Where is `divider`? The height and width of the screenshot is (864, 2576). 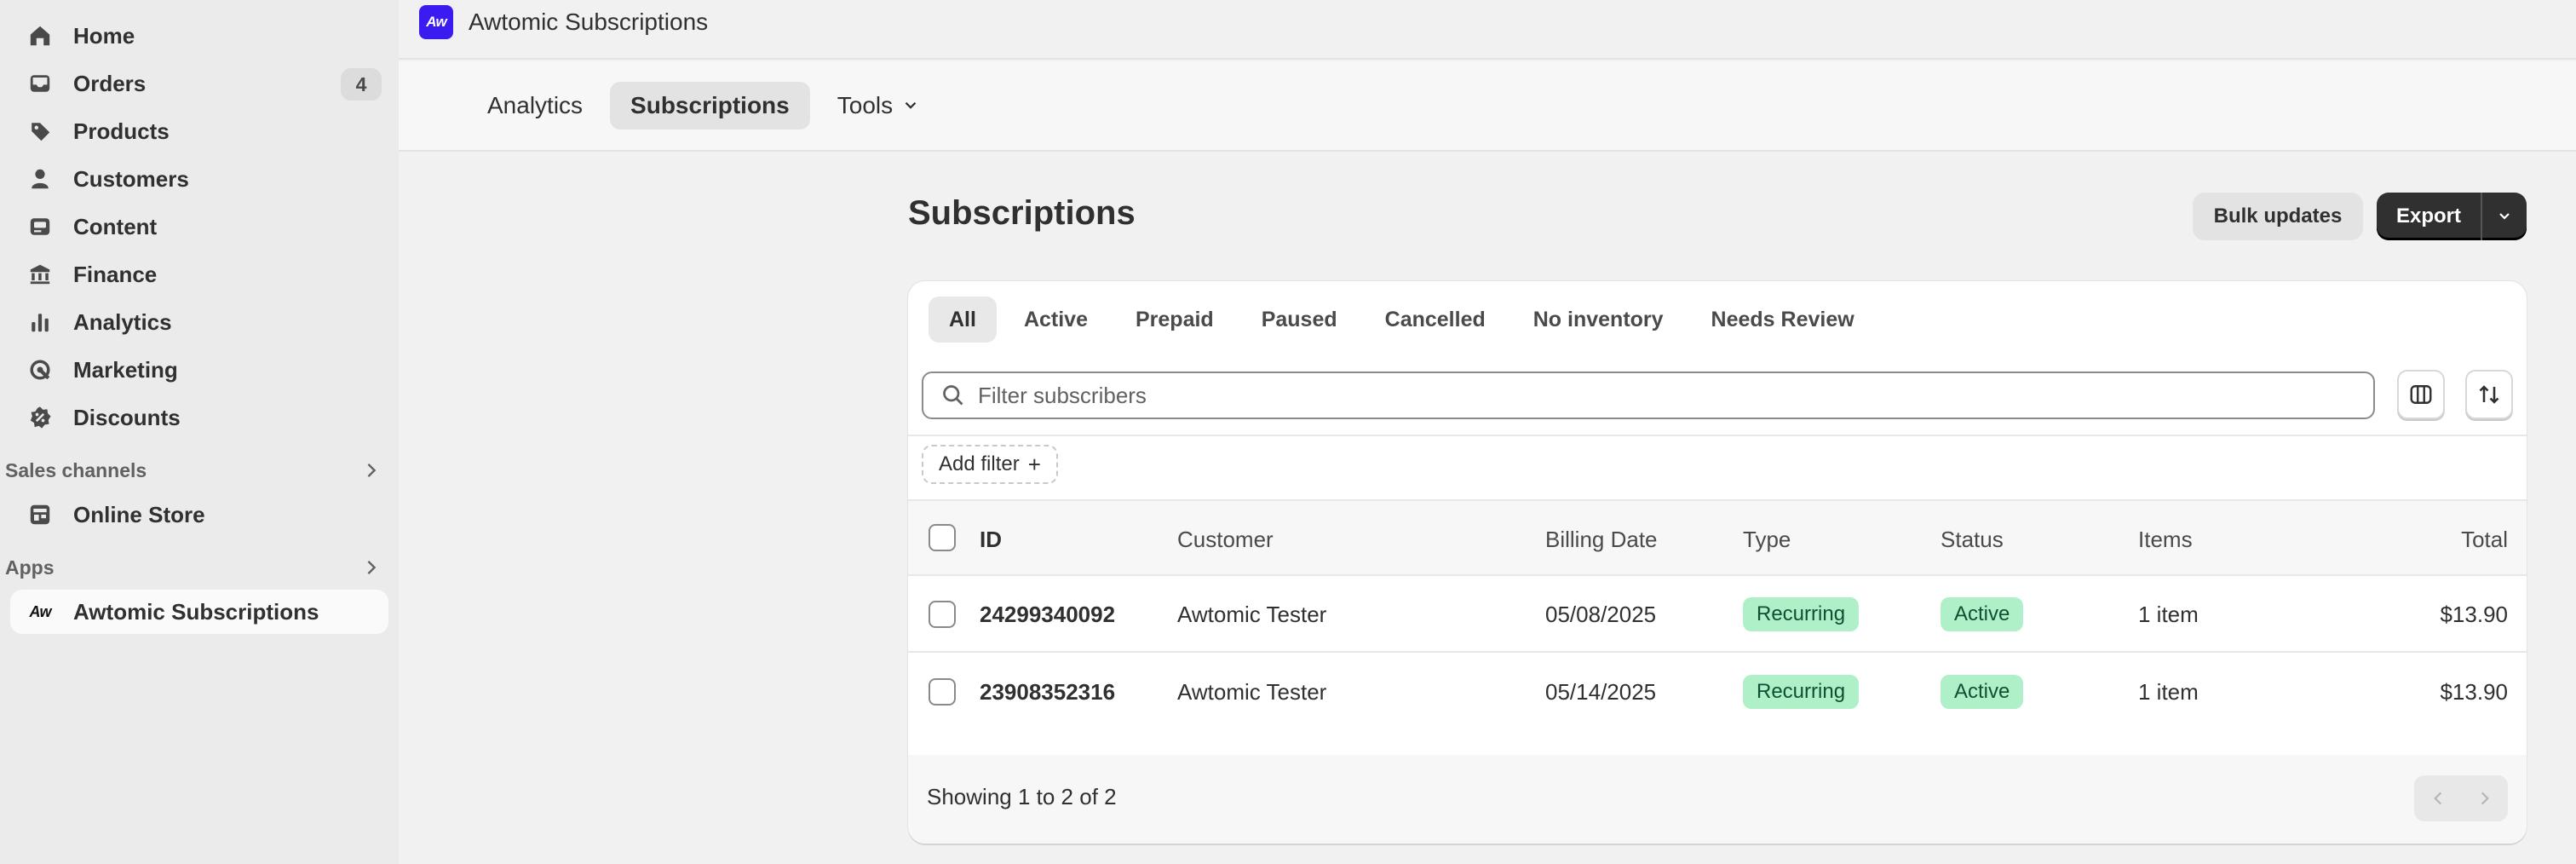
divider is located at coordinates (1718, 436).